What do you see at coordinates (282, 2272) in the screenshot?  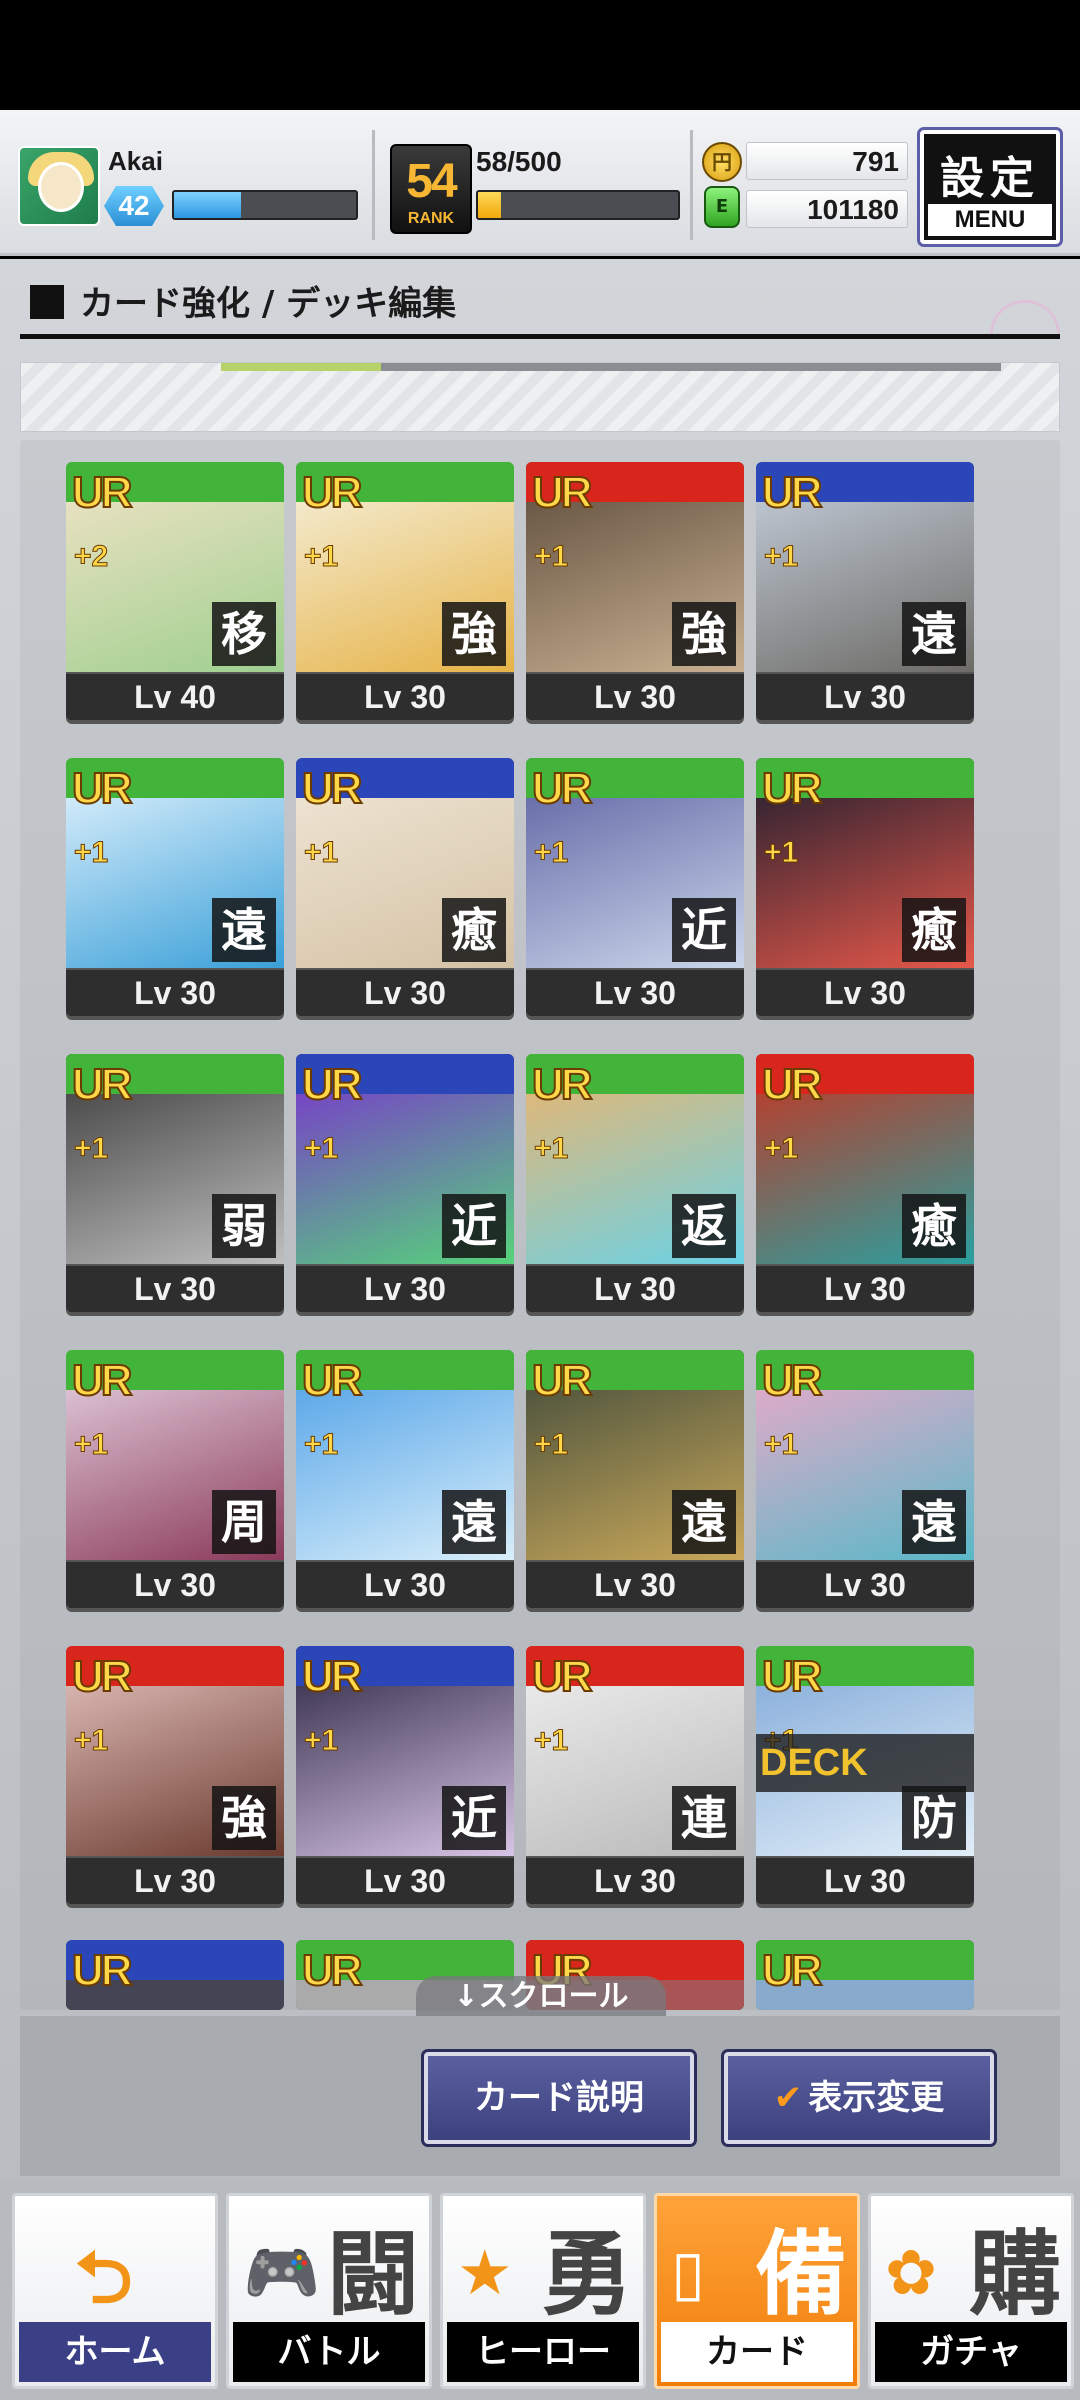 I see `nav-battle-icon: 🎮` at bounding box center [282, 2272].